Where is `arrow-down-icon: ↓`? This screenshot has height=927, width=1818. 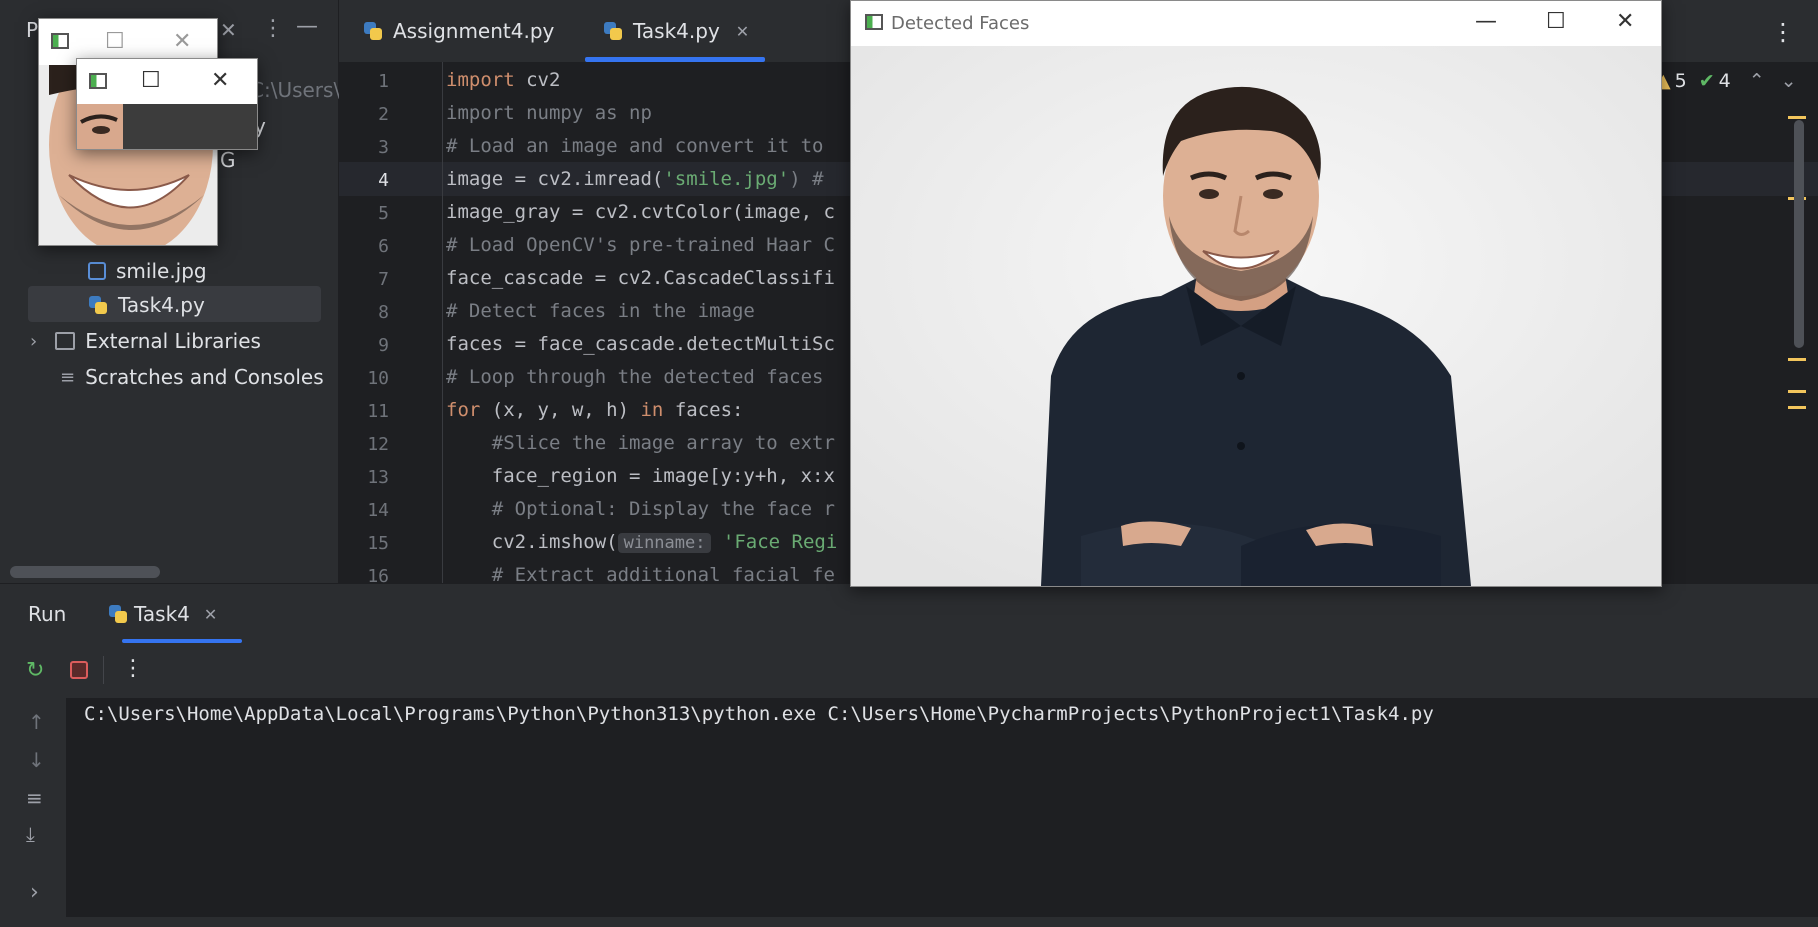 arrow-down-icon: ↓ is located at coordinates (36, 760).